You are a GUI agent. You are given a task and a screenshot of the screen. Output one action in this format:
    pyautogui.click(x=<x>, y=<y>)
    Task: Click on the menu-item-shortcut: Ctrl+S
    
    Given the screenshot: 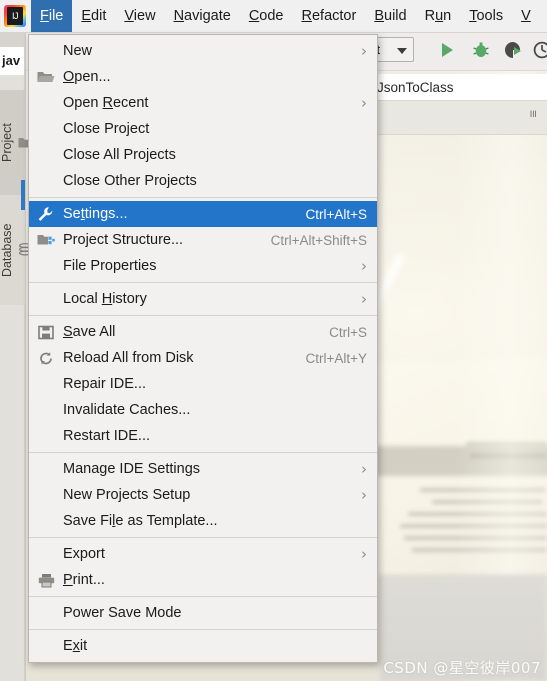 What is the action you would take?
    pyautogui.click(x=348, y=332)
    